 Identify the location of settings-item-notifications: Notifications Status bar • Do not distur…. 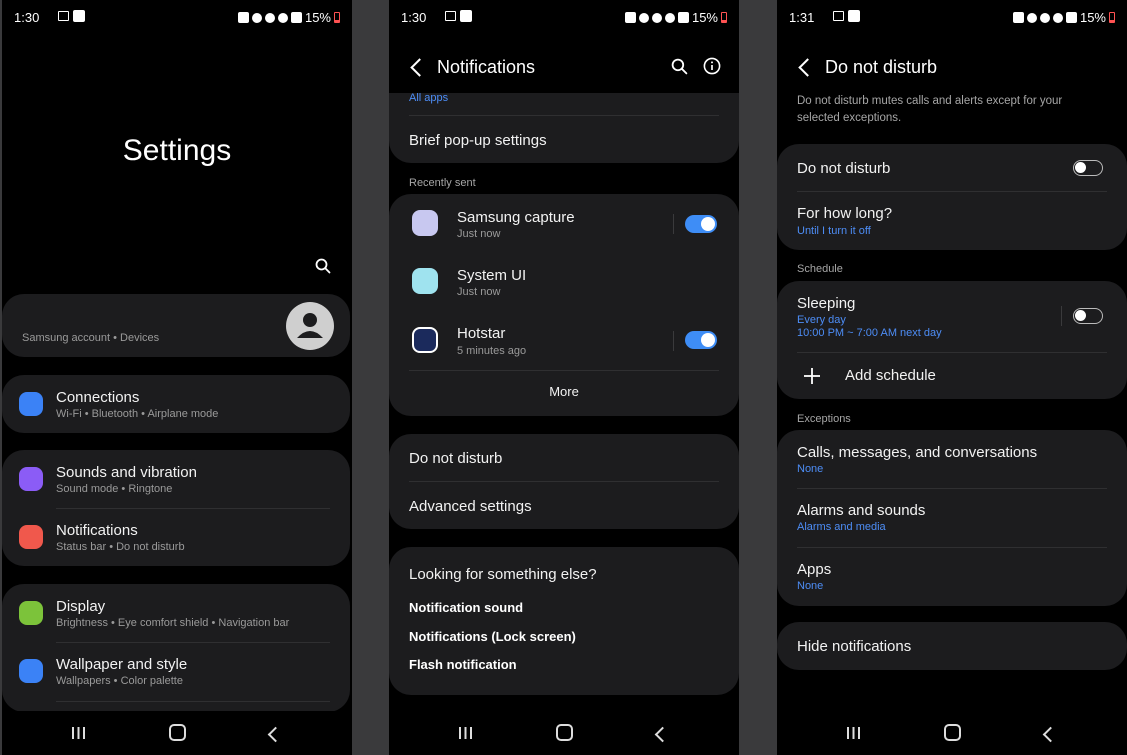
(176, 537).